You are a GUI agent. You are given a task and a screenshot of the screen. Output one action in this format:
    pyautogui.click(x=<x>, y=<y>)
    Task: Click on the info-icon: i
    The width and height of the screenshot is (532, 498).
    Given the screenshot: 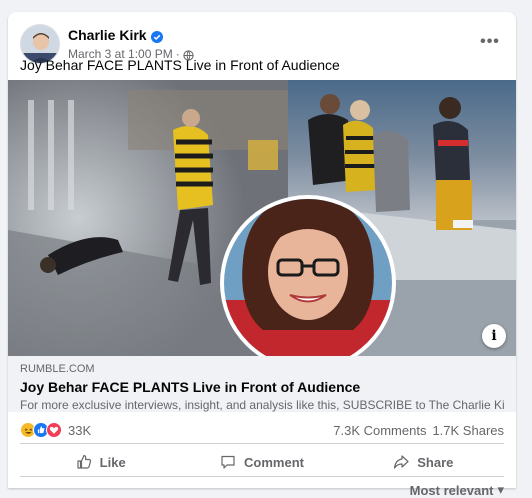 What is the action you would take?
    pyautogui.click(x=494, y=336)
    